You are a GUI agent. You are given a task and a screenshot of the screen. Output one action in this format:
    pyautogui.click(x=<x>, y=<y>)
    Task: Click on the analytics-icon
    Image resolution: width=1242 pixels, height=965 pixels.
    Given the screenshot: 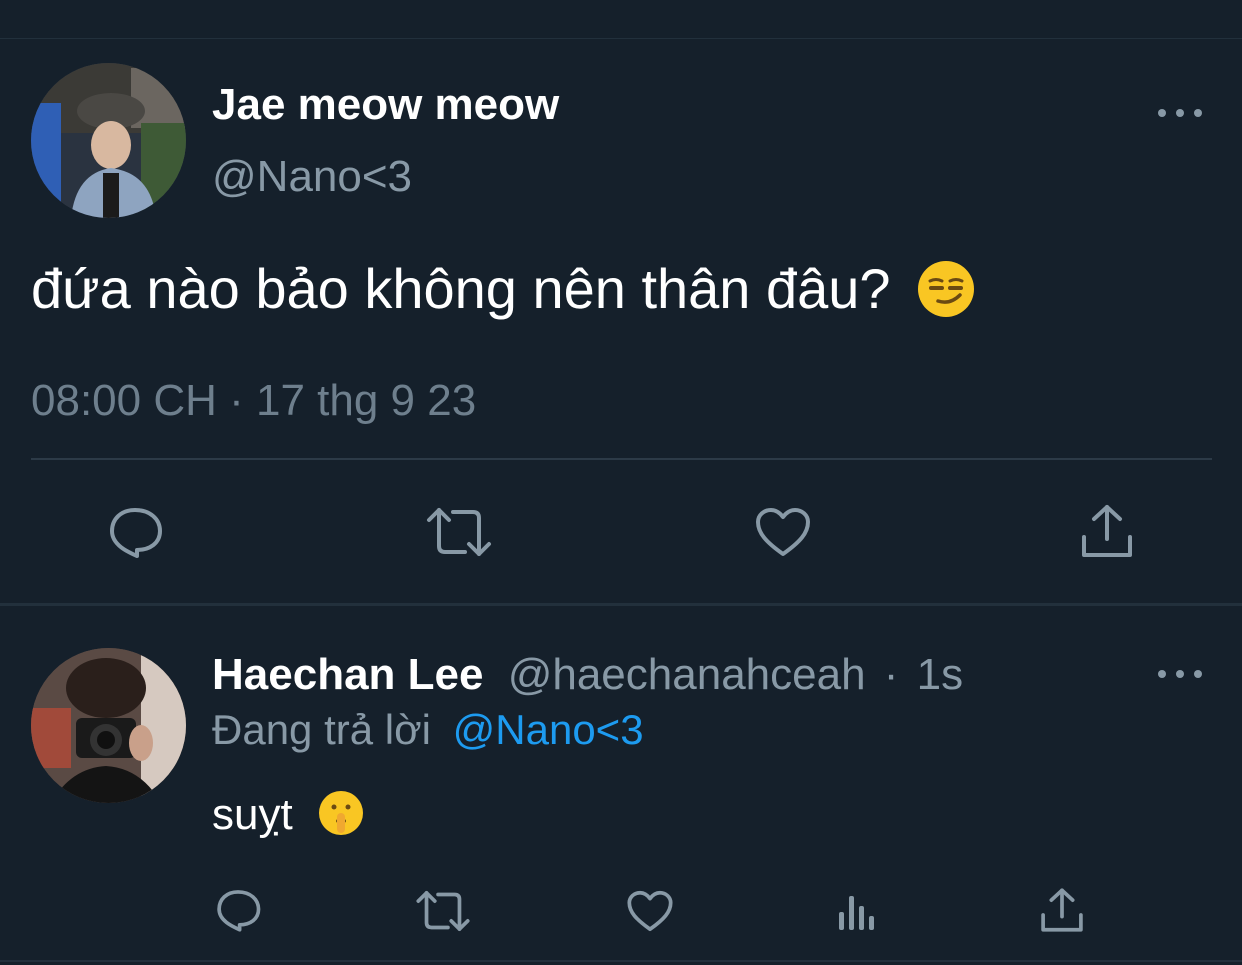 What is the action you would take?
    pyautogui.click(x=856, y=911)
    